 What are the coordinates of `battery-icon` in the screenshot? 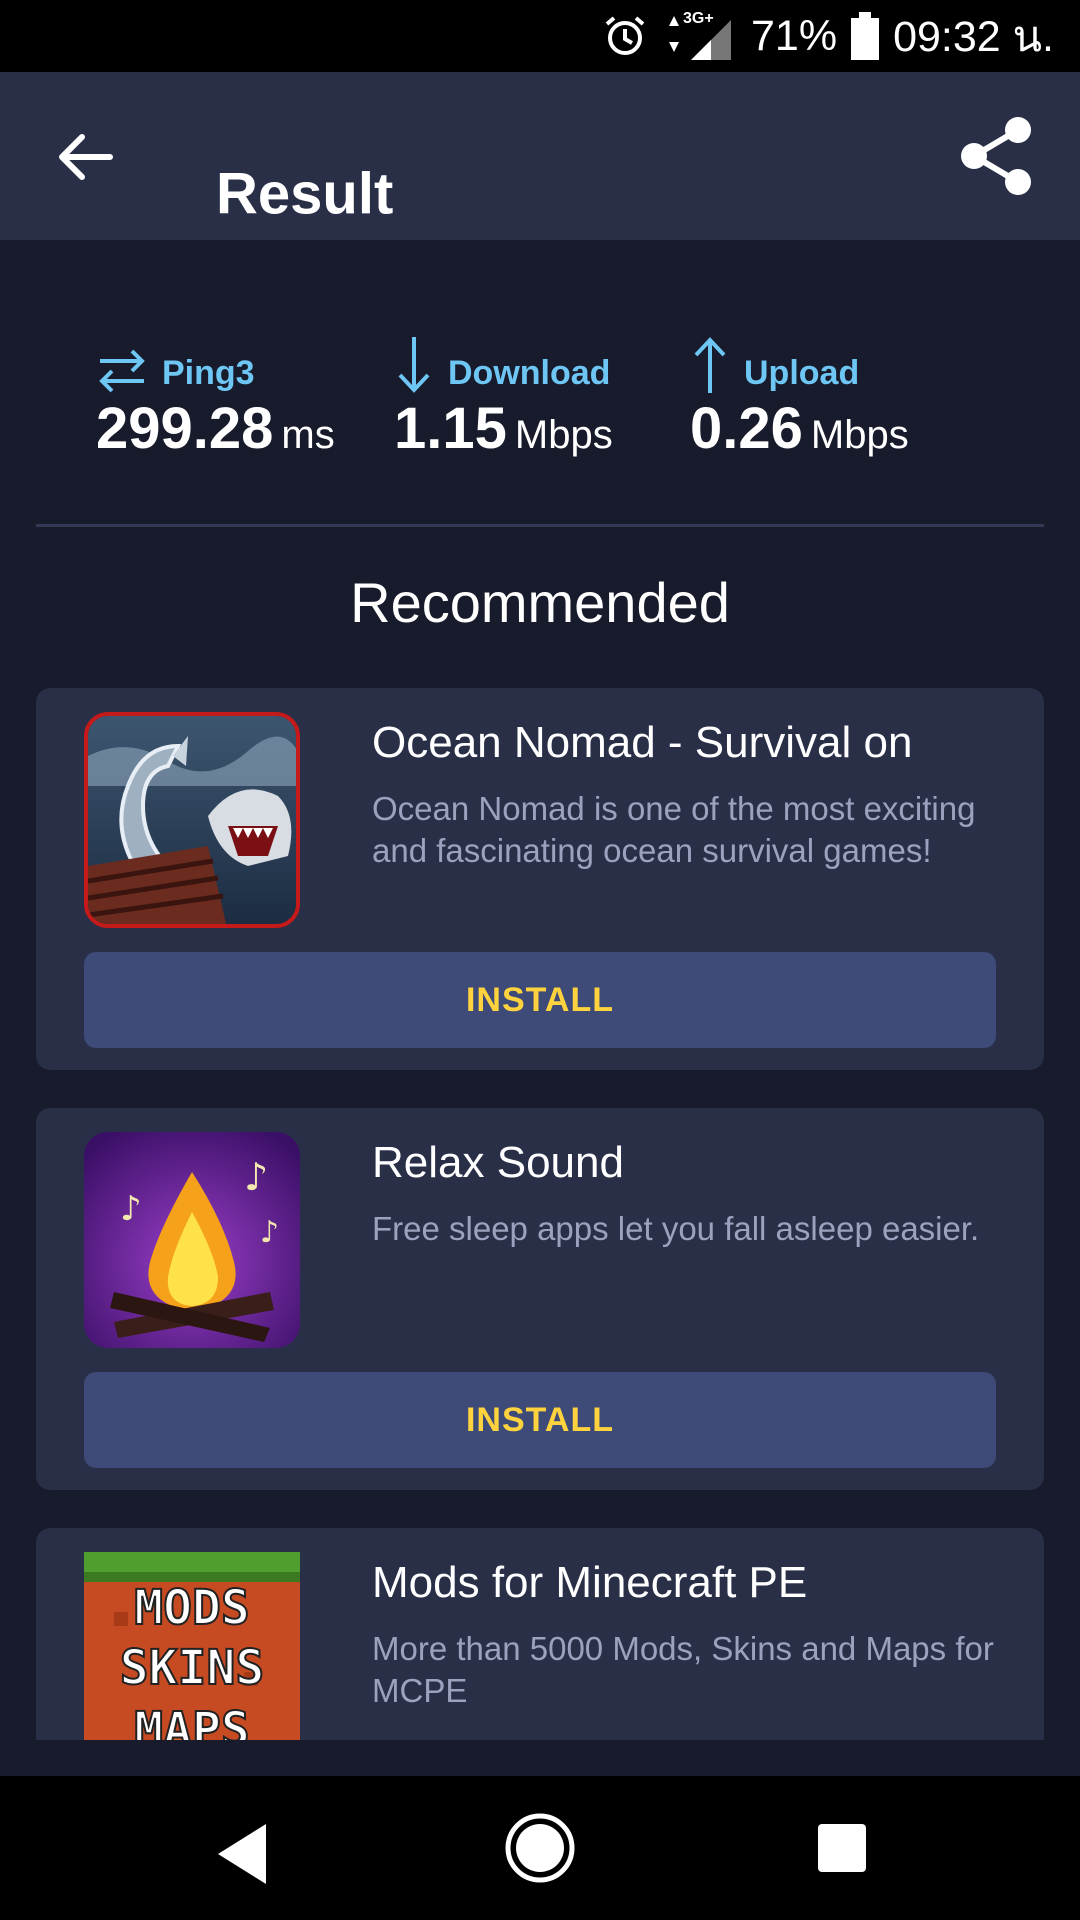 It's located at (865, 36).